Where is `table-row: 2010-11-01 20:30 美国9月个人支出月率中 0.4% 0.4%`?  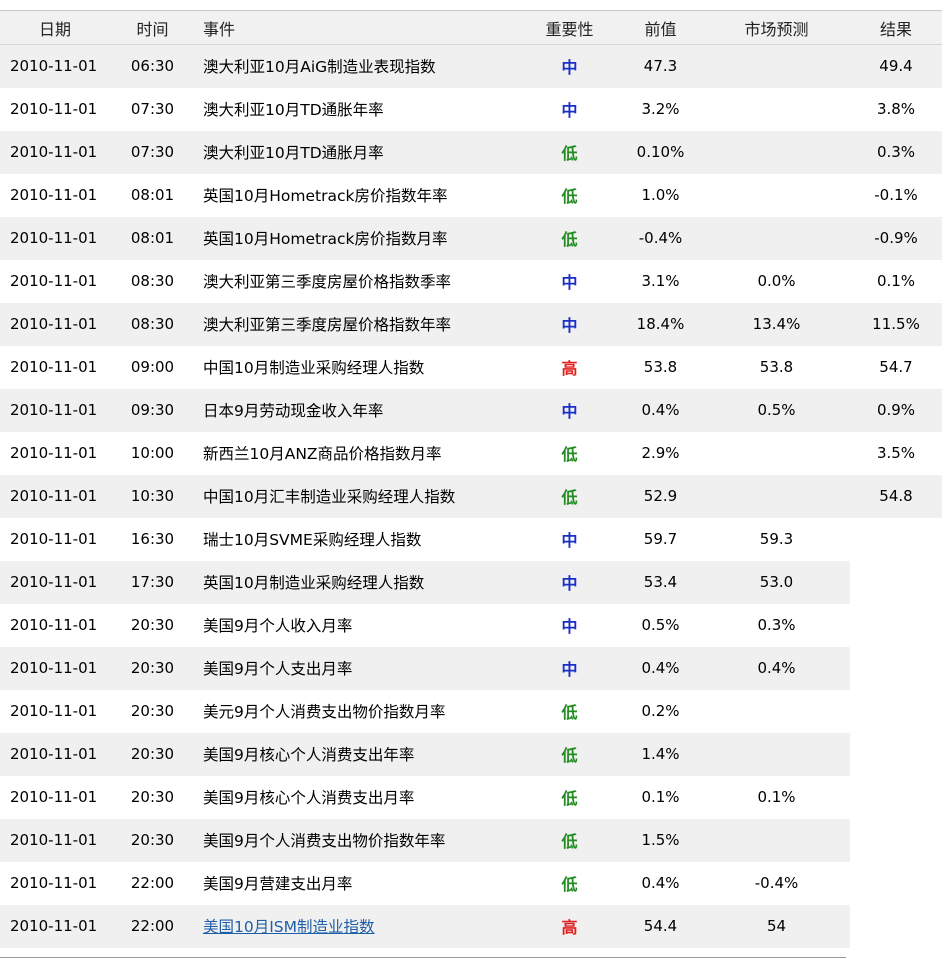
table-row: 2010-11-01 20:30 美国9月个人支出月率中 0.4% 0.4% is located at coordinates (471, 668).